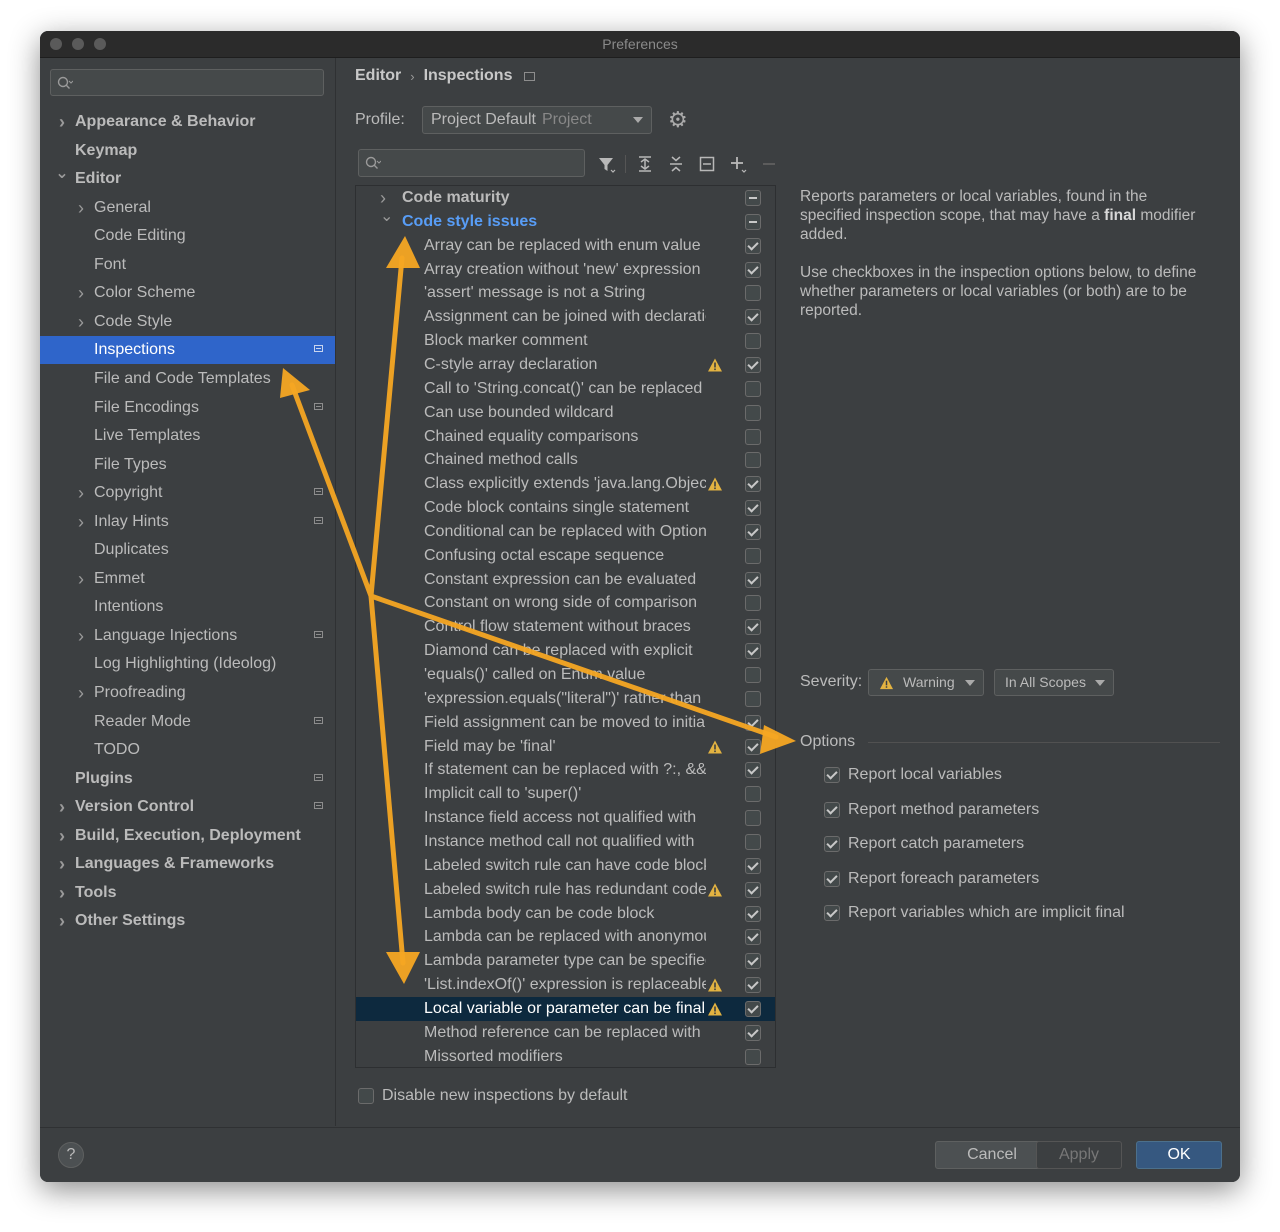 Image resolution: width=1280 pixels, height=1232 pixels. I want to click on gear-icon: ⚙, so click(678, 120).